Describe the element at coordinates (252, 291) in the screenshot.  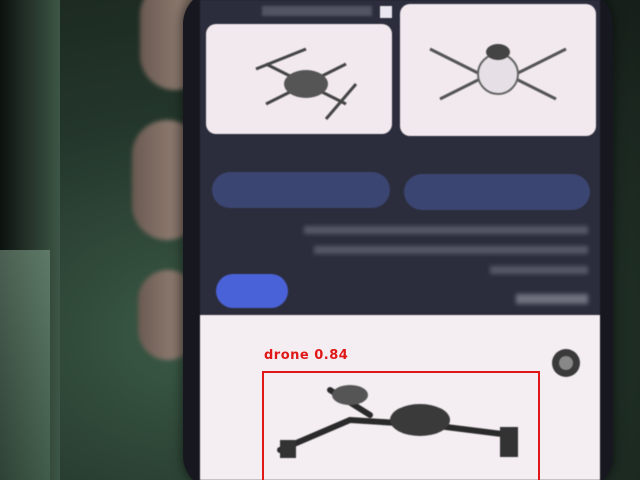
I see `blue-chip-button` at that location.